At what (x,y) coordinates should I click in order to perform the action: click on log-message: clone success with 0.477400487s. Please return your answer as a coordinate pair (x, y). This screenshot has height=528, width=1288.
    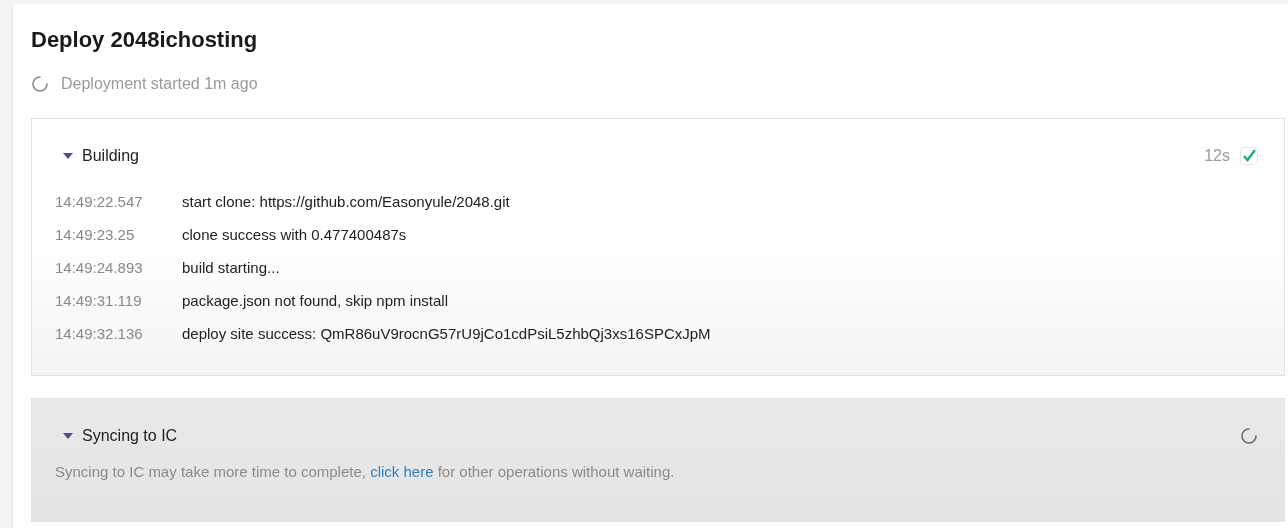
    Looking at the image, I should click on (294, 235).